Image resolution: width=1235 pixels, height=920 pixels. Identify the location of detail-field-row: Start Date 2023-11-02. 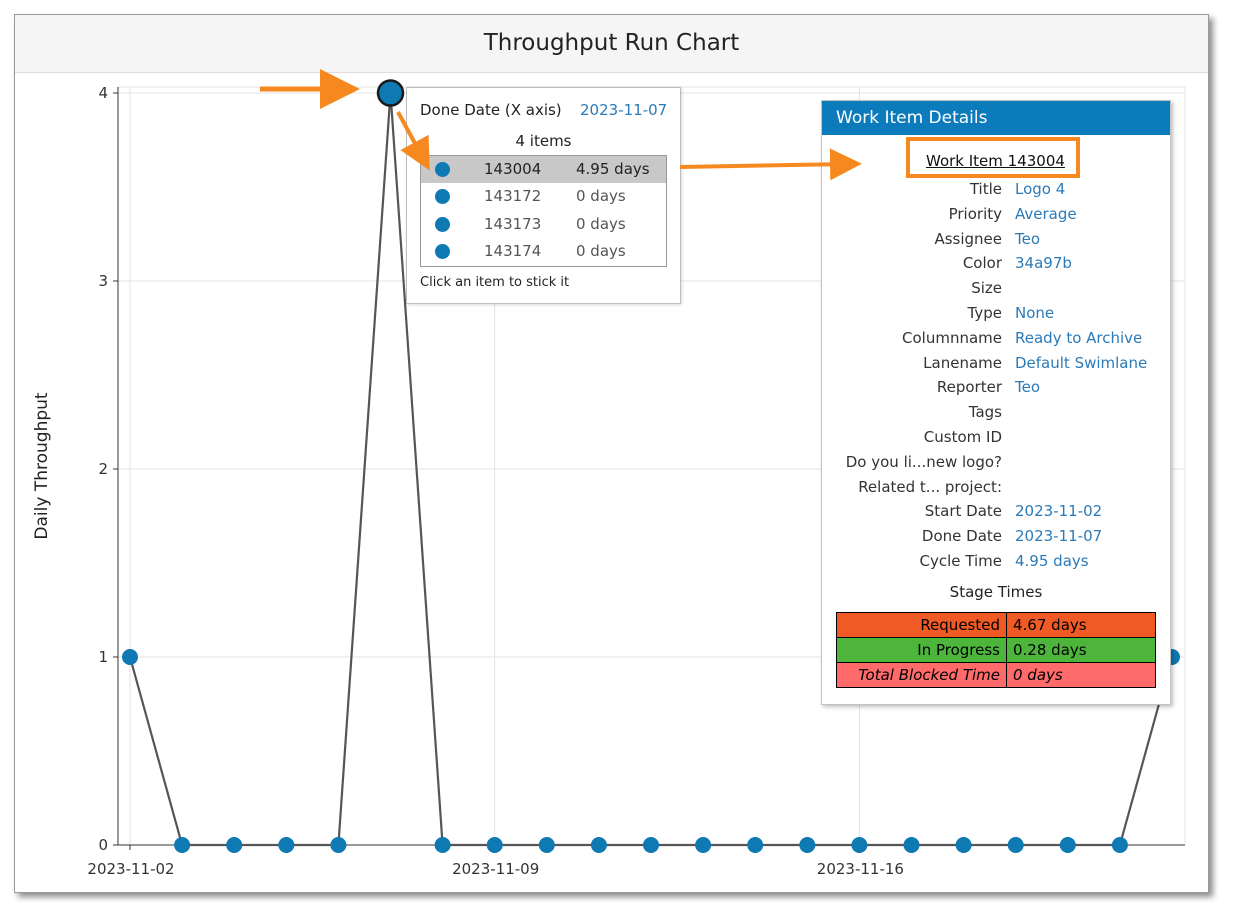
(996, 514).